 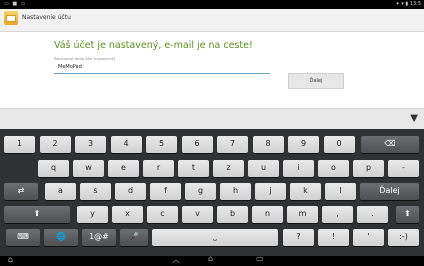 I want to click on key-p: p, so click(x=368, y=168).